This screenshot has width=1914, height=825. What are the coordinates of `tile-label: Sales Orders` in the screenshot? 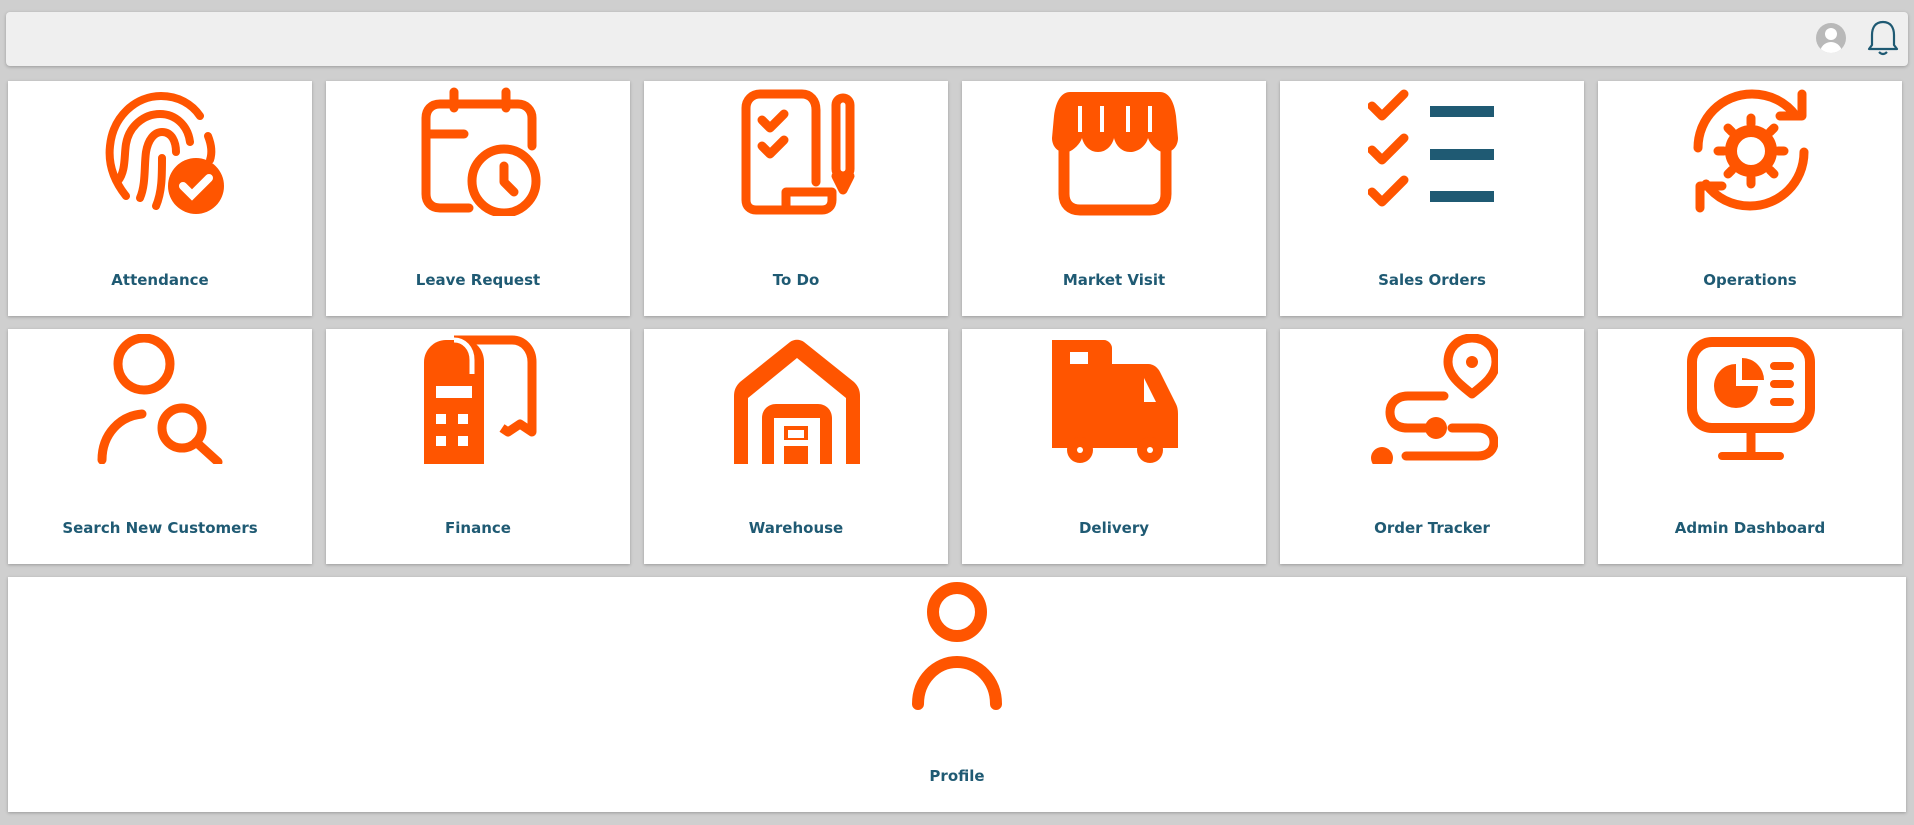 It's located at (1432, 280).